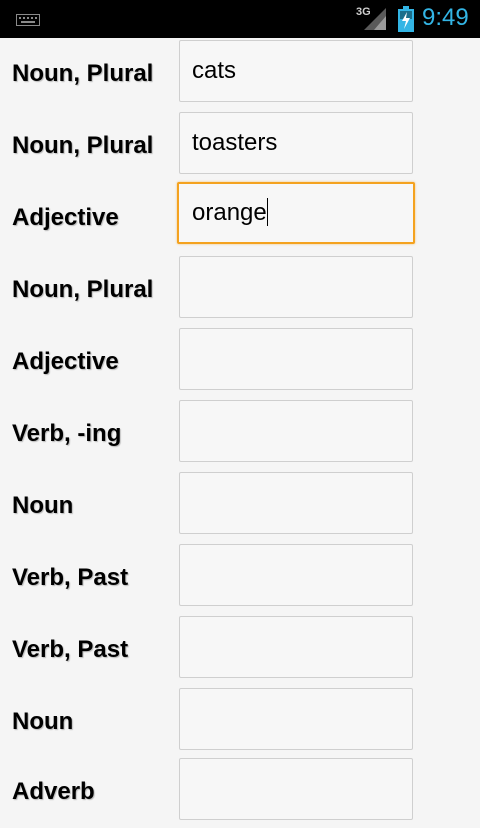 Image resolution: width=480 pixels, height=828 pixels. Describe the element at coordinates (235, 142) in the screenshot. I see `input-value: toasters` at that location.